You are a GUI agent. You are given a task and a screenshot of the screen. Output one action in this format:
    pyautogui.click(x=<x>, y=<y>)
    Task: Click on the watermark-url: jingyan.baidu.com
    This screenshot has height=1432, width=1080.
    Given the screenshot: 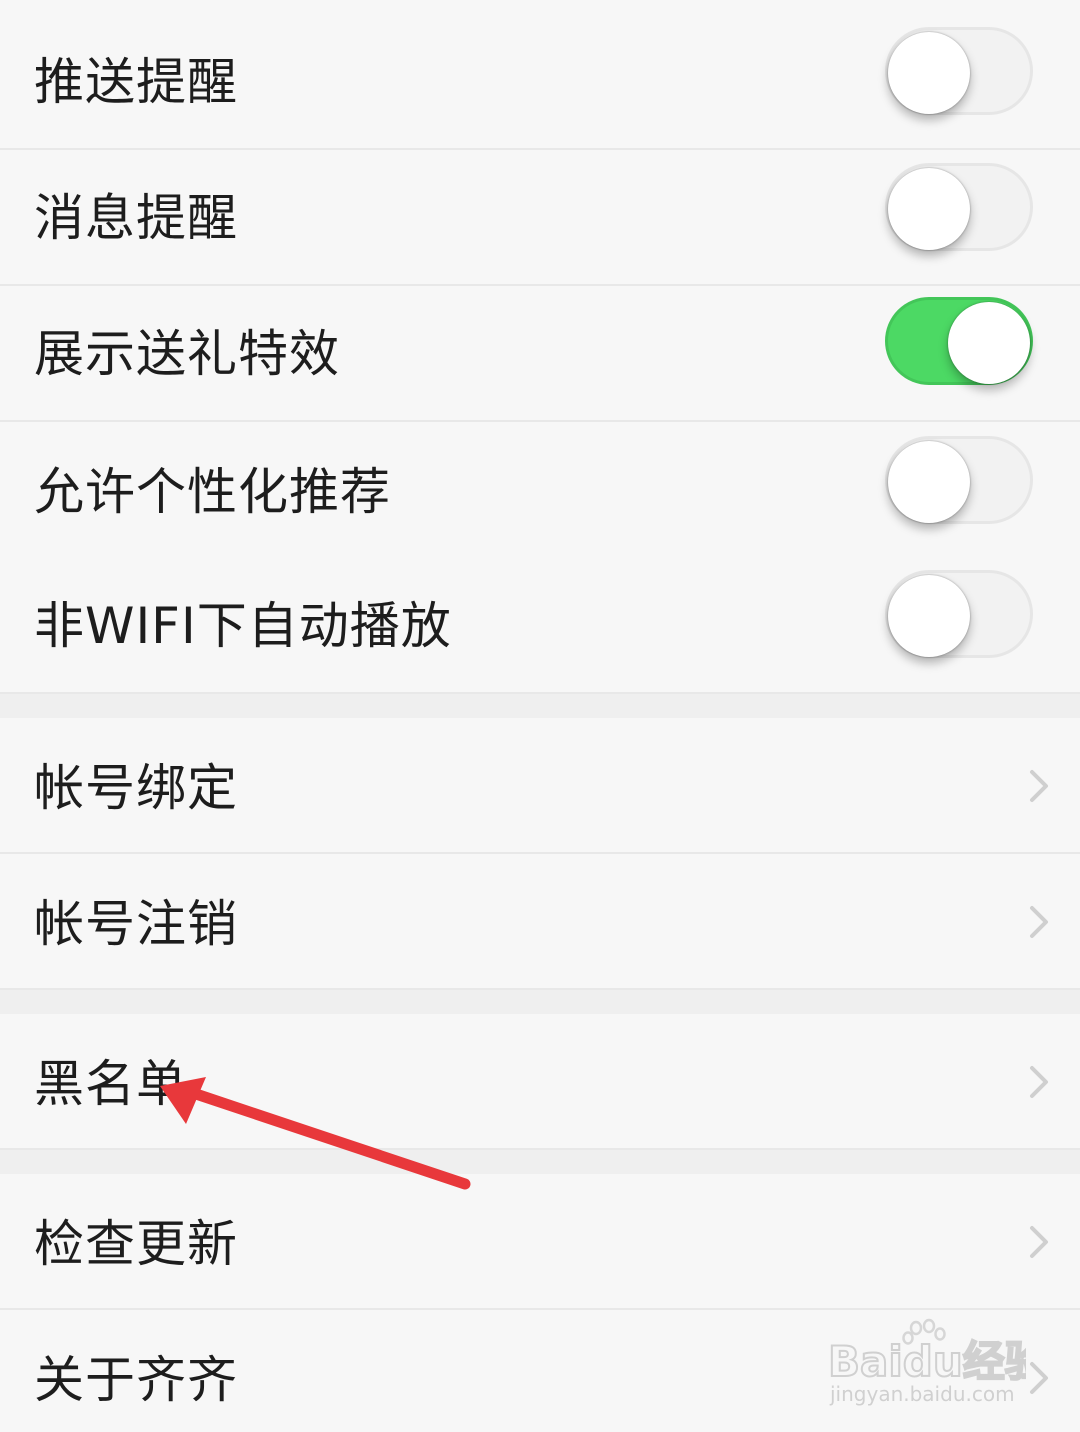 What is the action you would take?
    pyautogui.click(x=922, y=1394)
    